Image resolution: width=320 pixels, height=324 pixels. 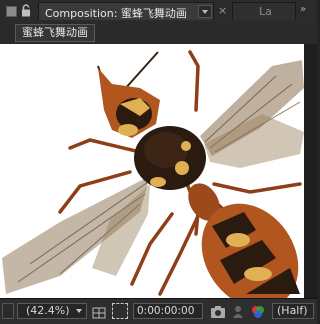 What do you see at coordinates (55, 33) in the screenshot?
I see `composition-breadcrumb: 蜜蜂飞舞动画` at bounding box center [55, 33].